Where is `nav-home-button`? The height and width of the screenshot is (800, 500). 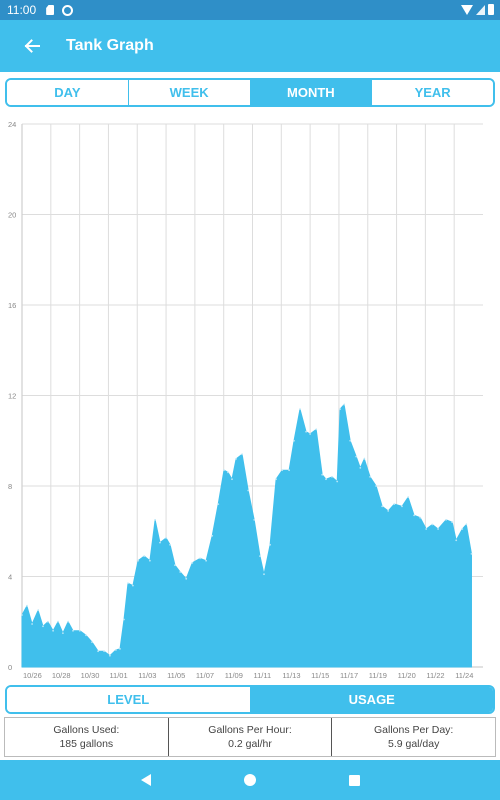
nav-home-button is located at coordinates (250, 780).